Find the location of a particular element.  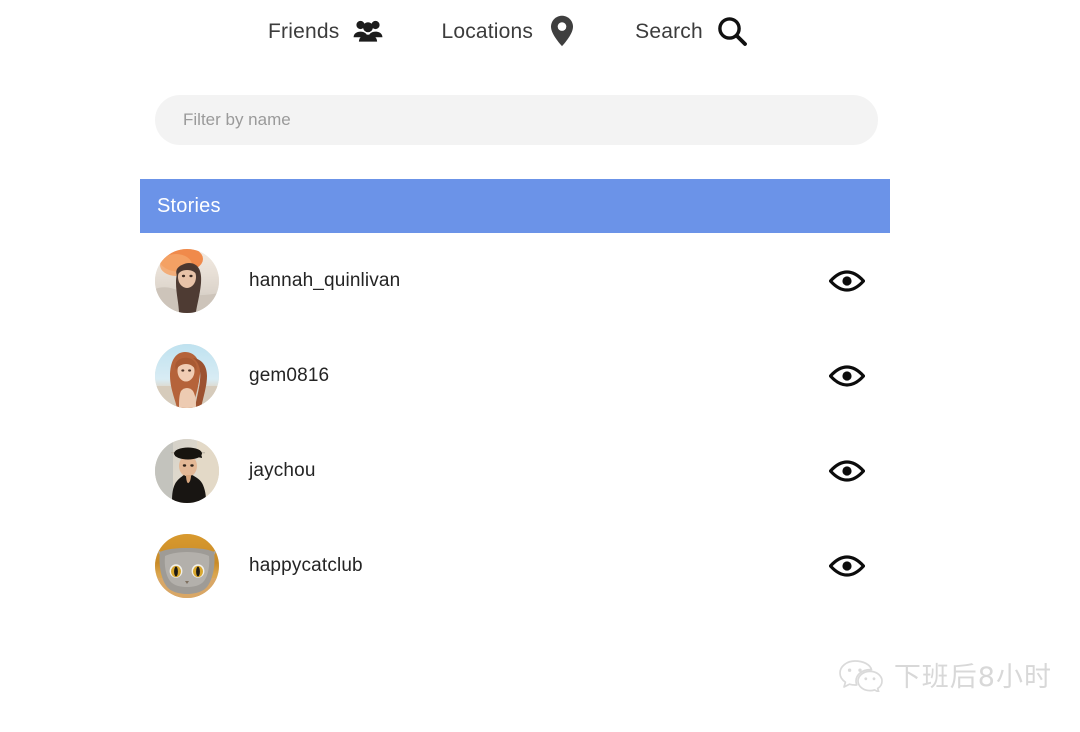

list-item-name: jaychou is located at coordinates (282, 470).